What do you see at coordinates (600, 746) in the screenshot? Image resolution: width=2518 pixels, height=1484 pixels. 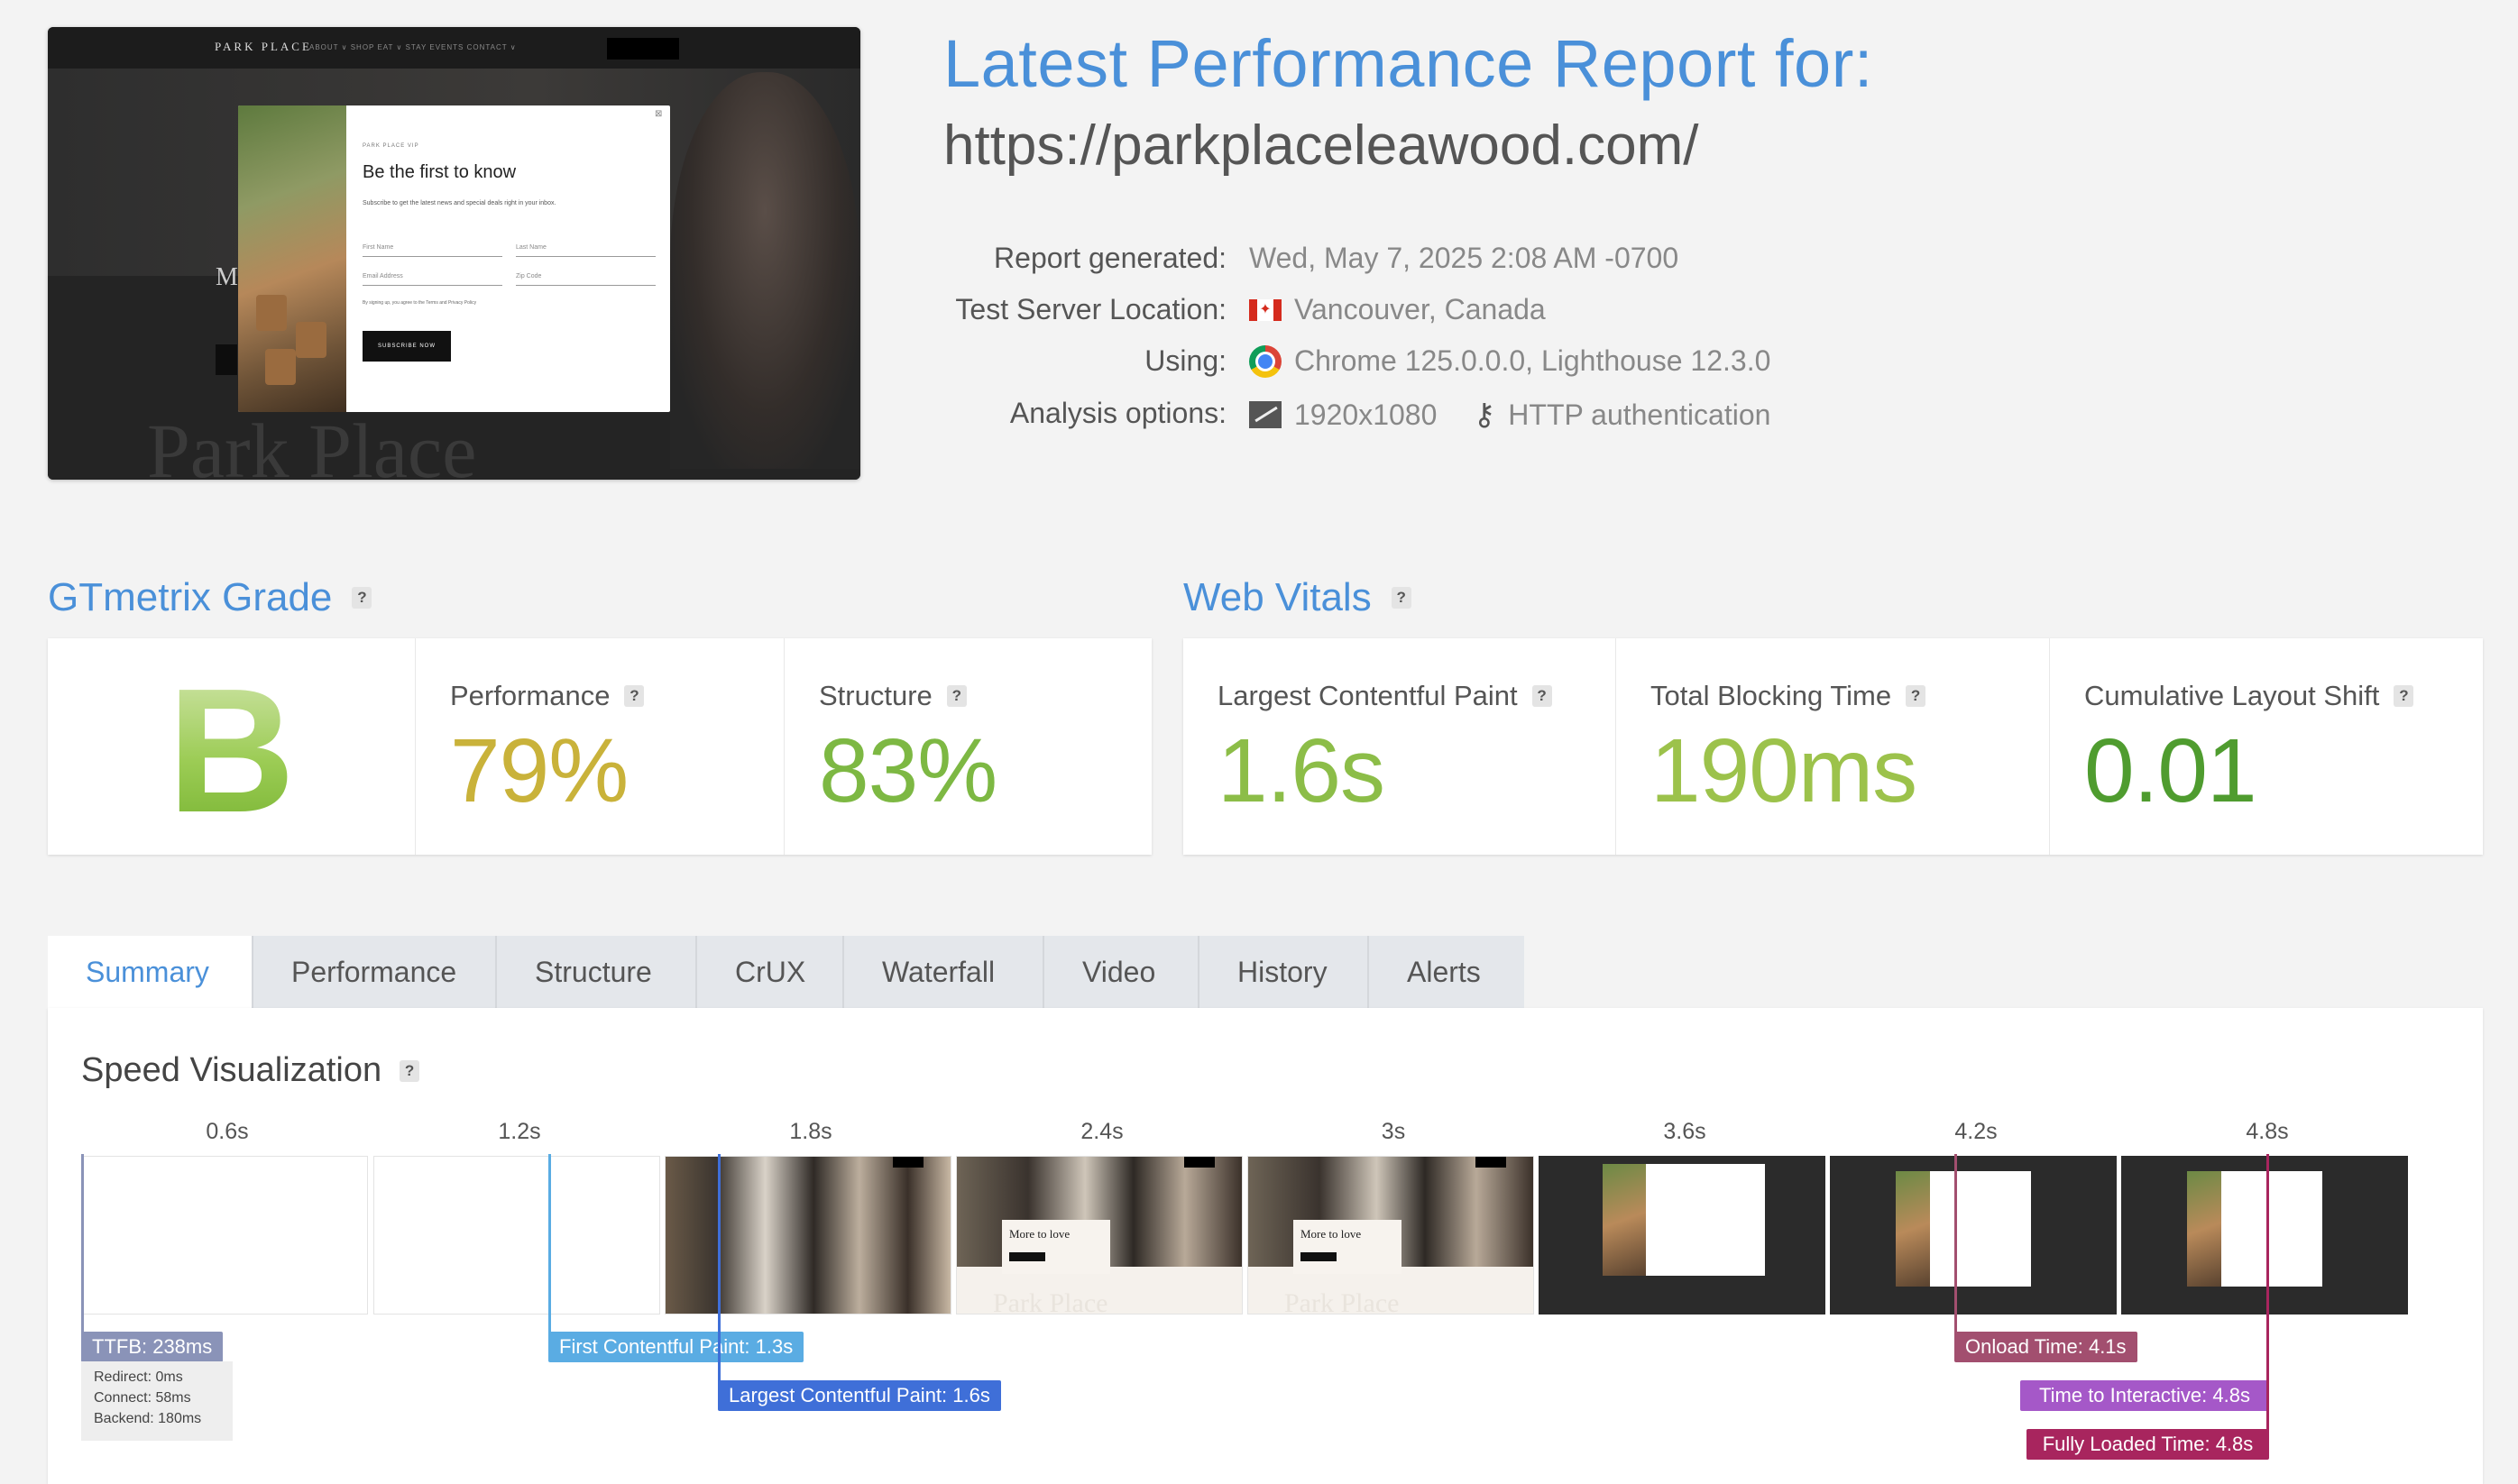 I see `performance-cell: Performance ? 79%` at bounding box center [600, 746].